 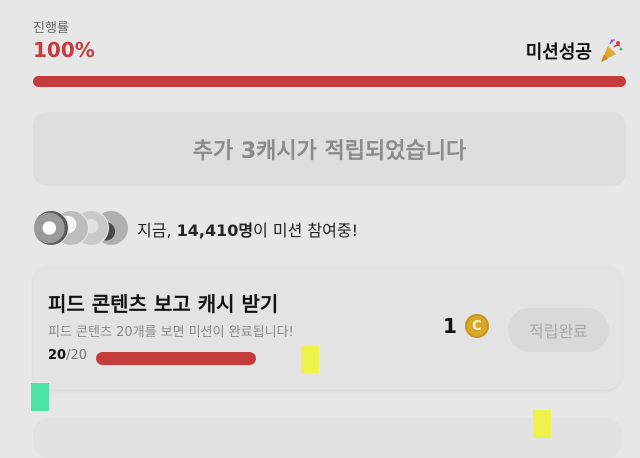 What do you see at coordinates (163, 304) in the screenshot?
I see `mission-title: 피드 콘텐츠 보고 캐시 받기` at bounding box center [163, 304].